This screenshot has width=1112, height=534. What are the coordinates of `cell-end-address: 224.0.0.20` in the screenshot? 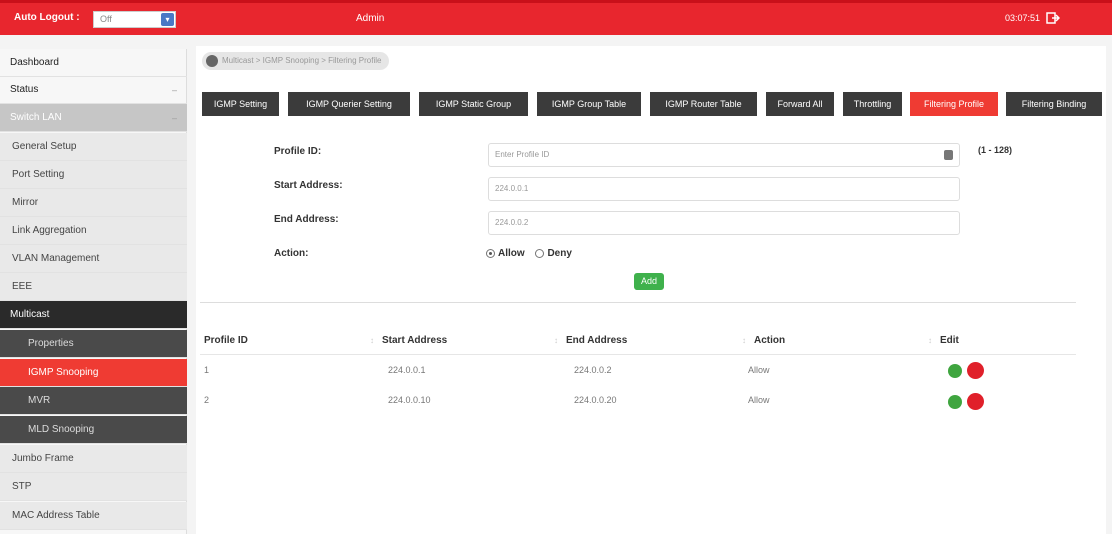 It's located at (595, 400).